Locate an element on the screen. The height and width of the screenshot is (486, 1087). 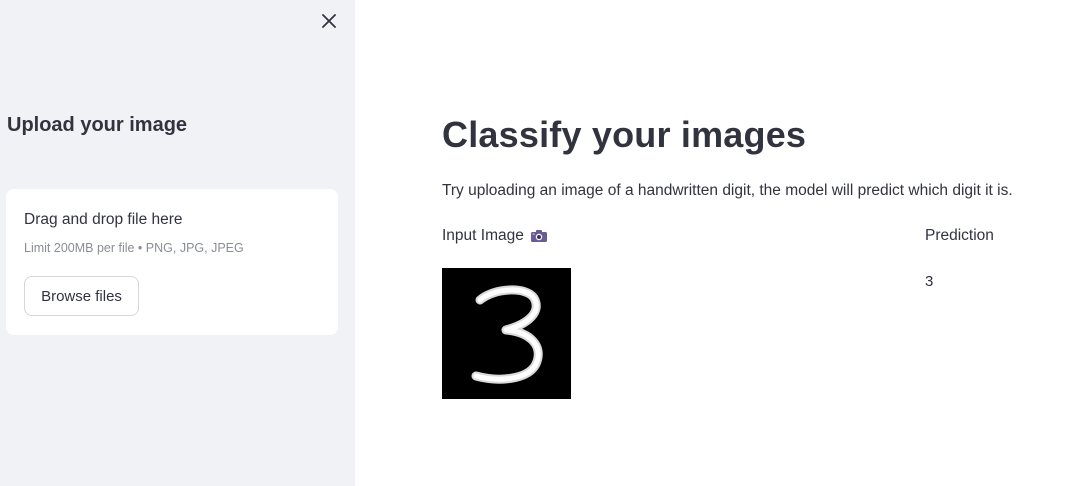
dropzone-limit-text: Limit 200MB per file • PNG, JPG, JPEG is located at coordinates (134, 248).